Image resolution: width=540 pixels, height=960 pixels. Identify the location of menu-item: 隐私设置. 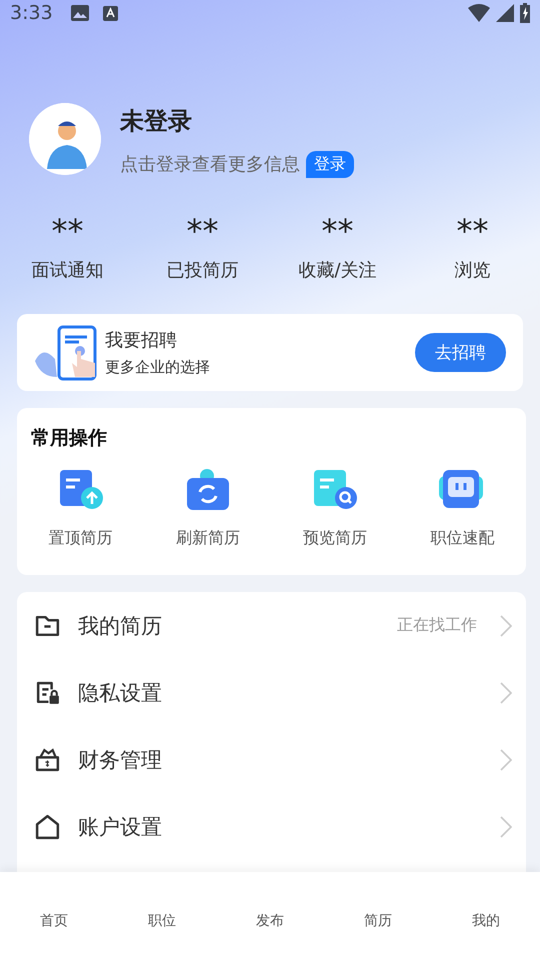
(281, 692).